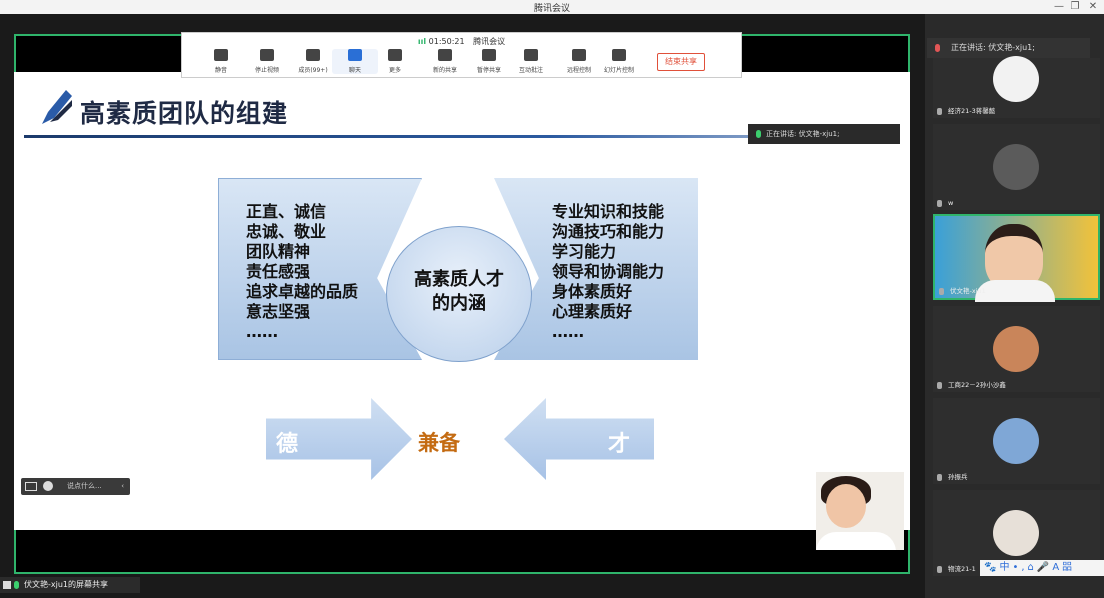 The image size is (1104, 598). I want to click on list-item: 忠诚、敬业, so click(286, 231).